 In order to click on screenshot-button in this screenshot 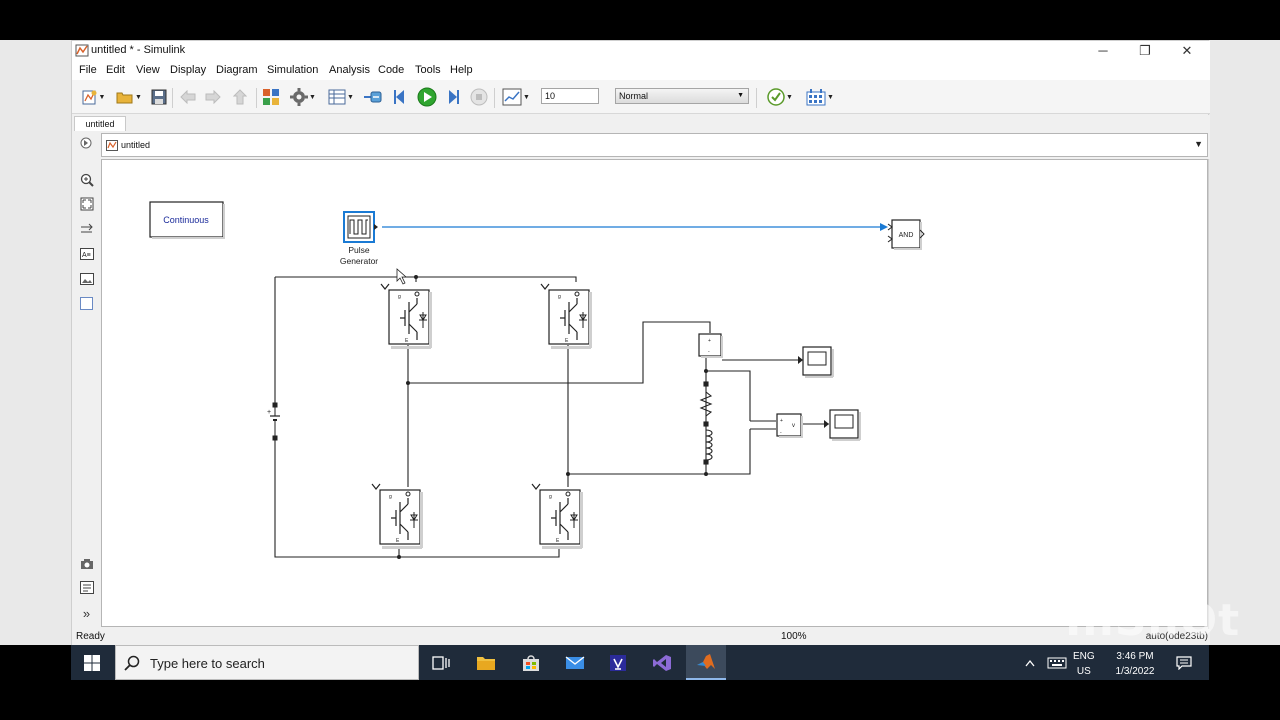, I will do `click(86, 563)`.